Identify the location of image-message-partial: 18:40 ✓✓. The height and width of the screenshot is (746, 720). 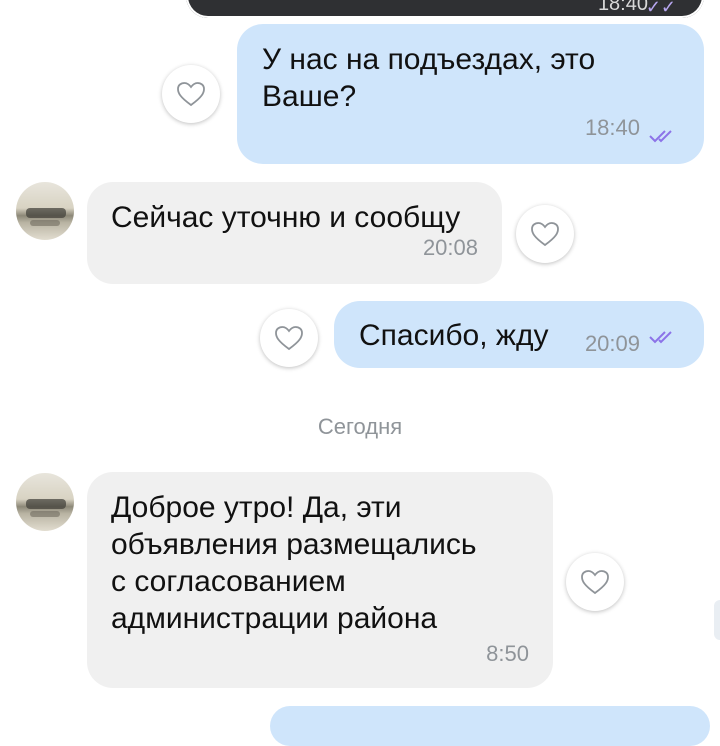
(445, 9).